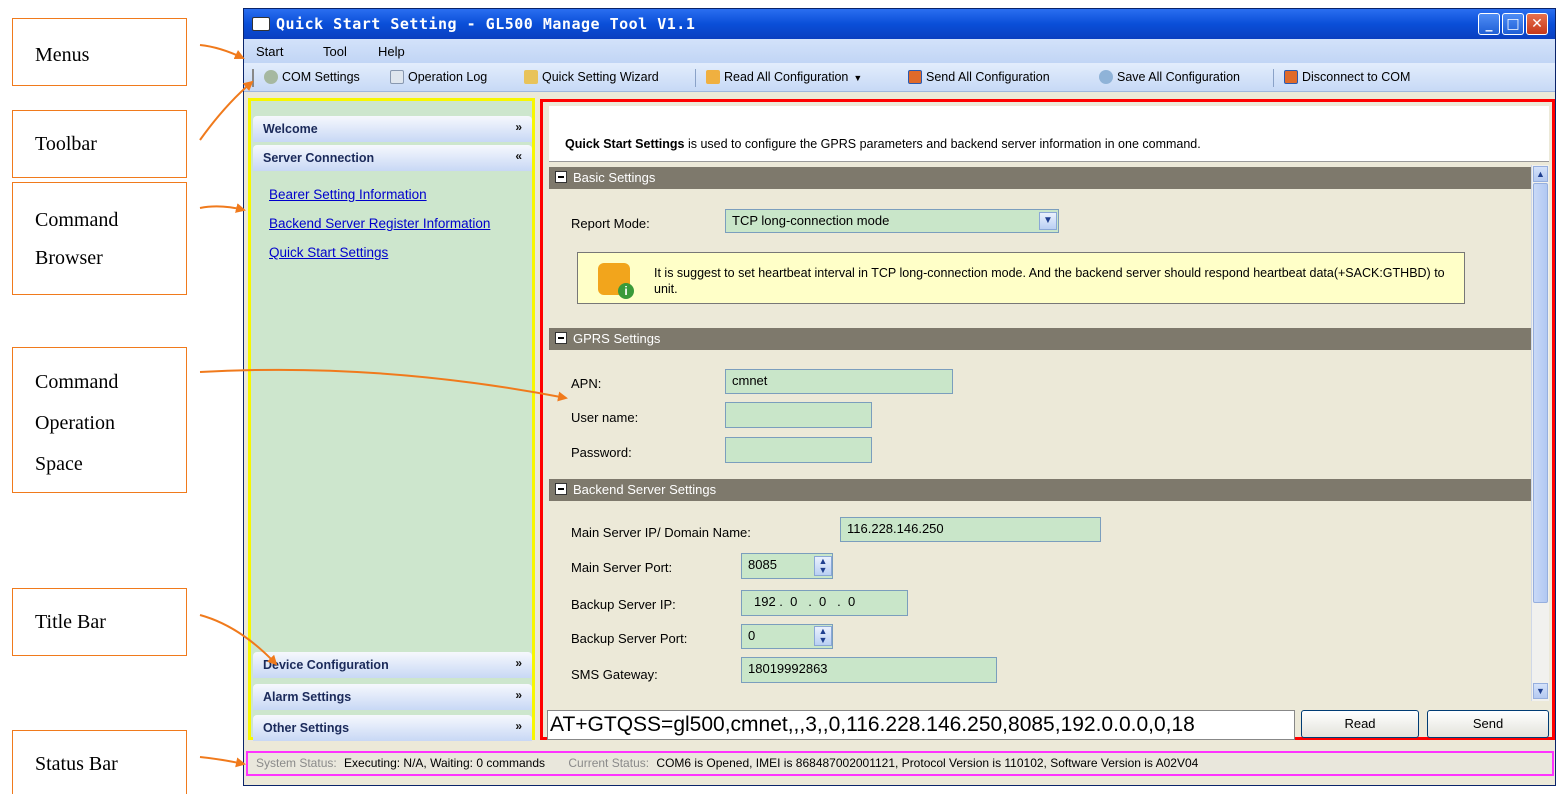 The width and height of the screenshot is (1560, 794). What do you see at coordinates (445, 763) in the screenshot?
I see `system-status-value: Executing: N/A, Waiting: 0 commands` at bounding box center [445, 763].